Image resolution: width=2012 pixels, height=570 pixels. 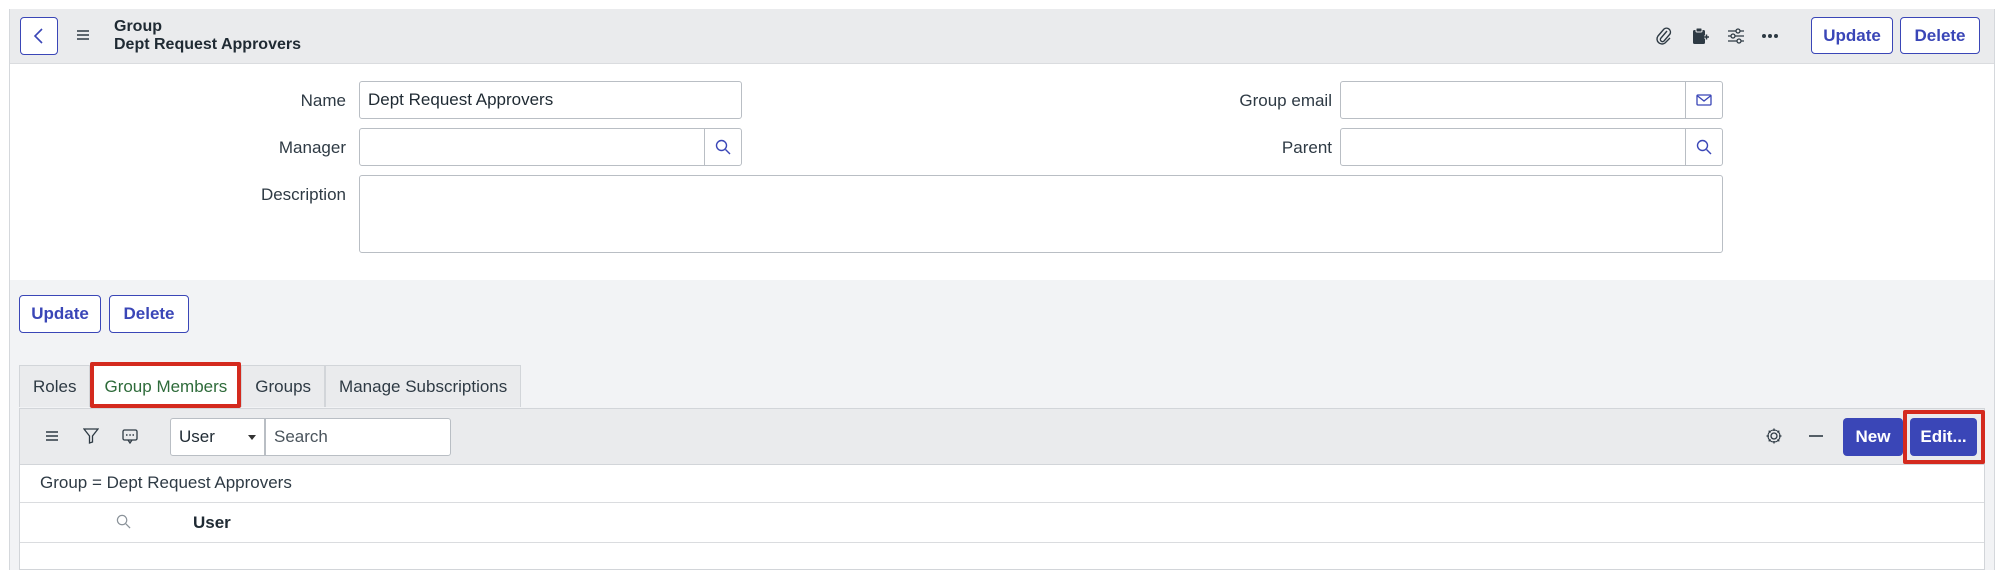 I want to click on back-button, so click(x=39, y=36).